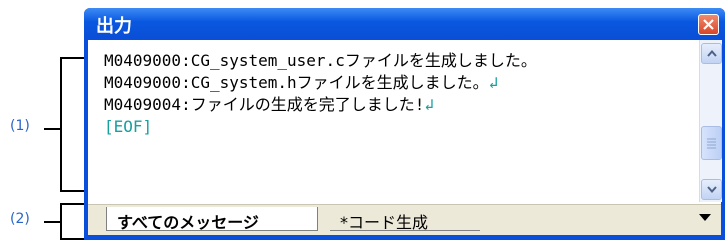 The image size is (727, 243). I want to click on grip-icon, so click(711, 143).